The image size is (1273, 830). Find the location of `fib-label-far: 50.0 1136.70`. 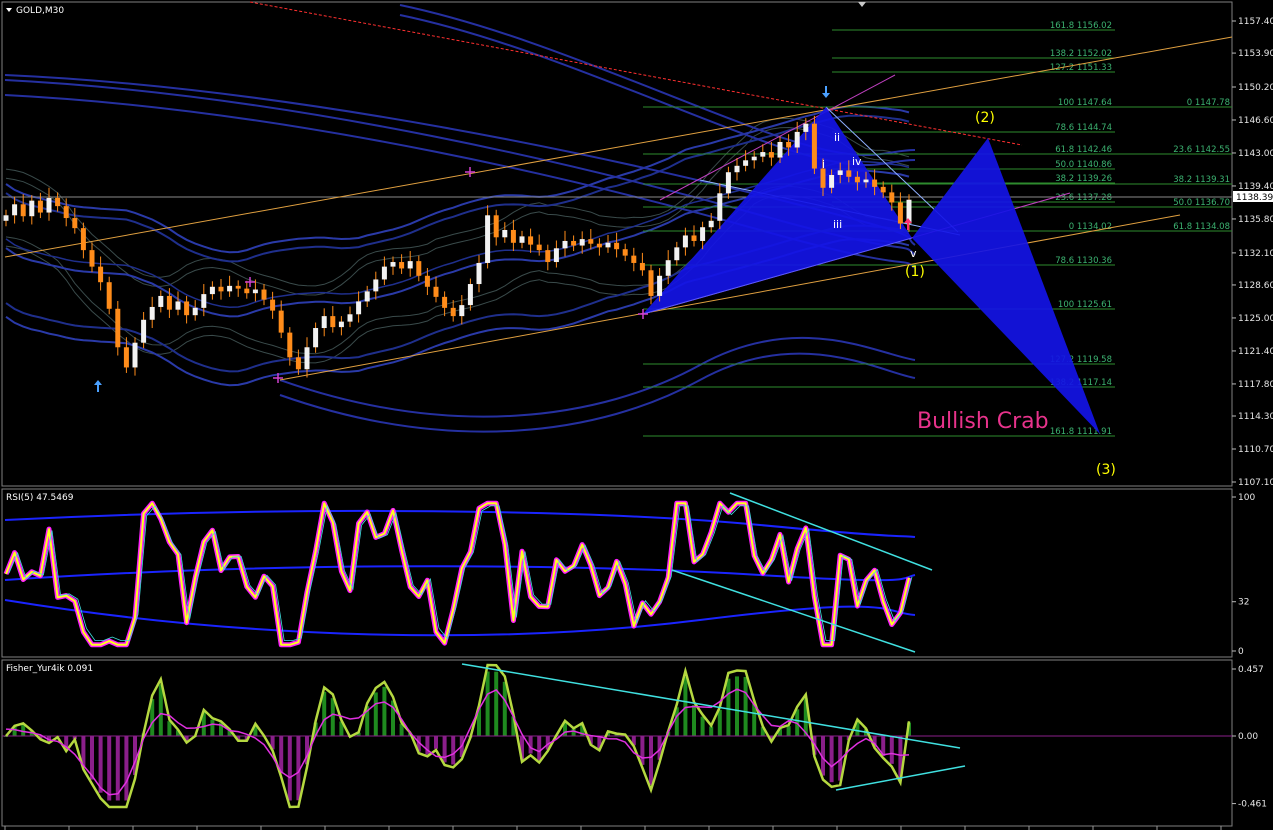

fib-label-far: 50.0 1136.70 is located at coordinates (1201, 203).